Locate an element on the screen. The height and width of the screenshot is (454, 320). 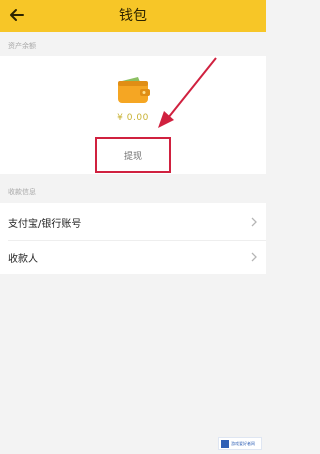
withdraw-button: 提现 is located at coordinates (133, 155).